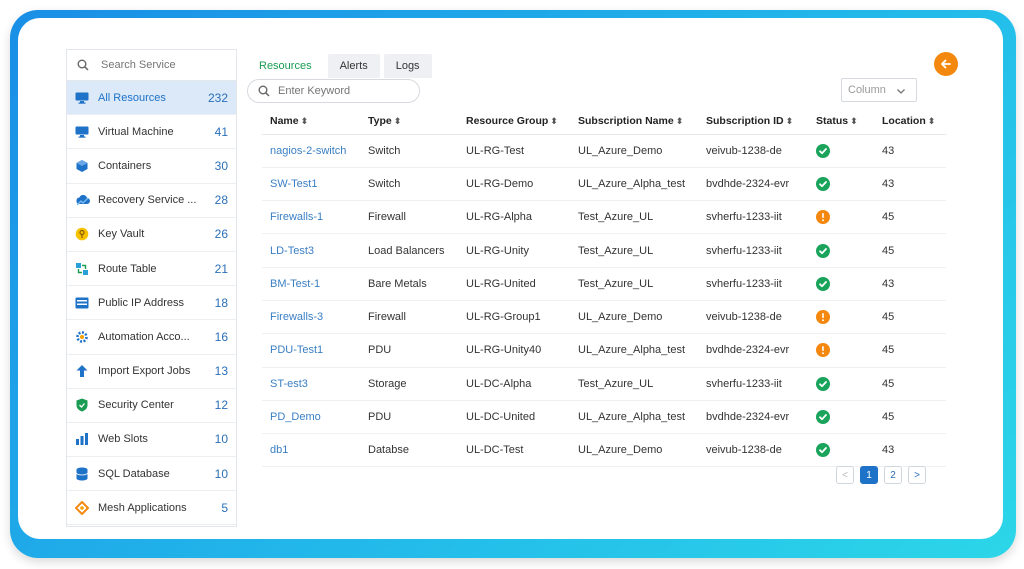 This screenshot has width=1024, height=569. I want to click on column-select-label: Column, so click(867, 90).